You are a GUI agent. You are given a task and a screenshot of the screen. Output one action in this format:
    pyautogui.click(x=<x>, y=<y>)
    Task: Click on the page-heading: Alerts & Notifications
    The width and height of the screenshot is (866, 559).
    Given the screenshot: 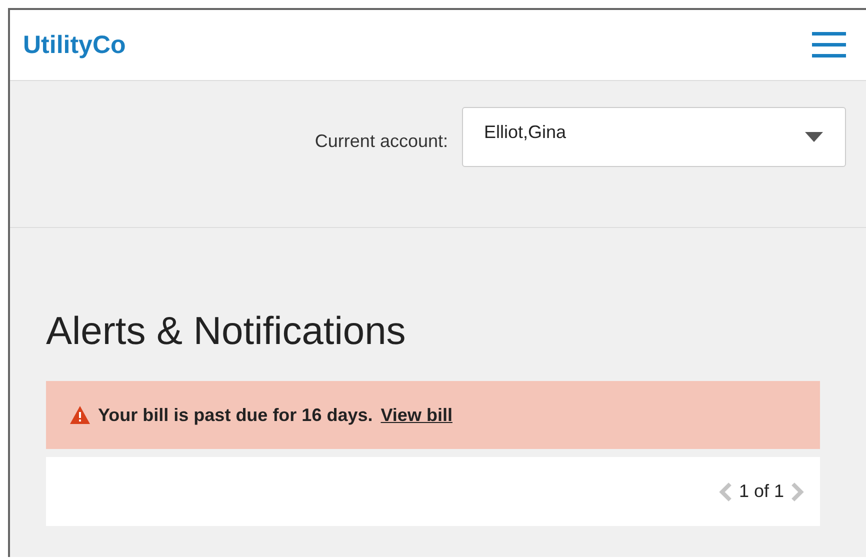 What is the action you would take?
    pyautogui.click(x=226, y=332)
    